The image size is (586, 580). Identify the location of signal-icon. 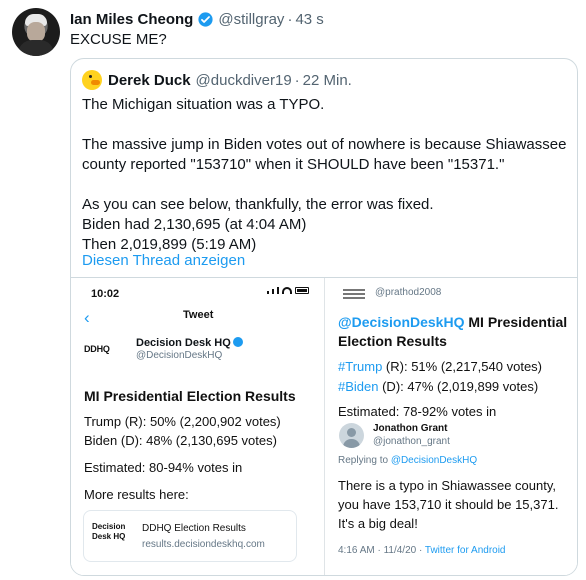
(268, 292).